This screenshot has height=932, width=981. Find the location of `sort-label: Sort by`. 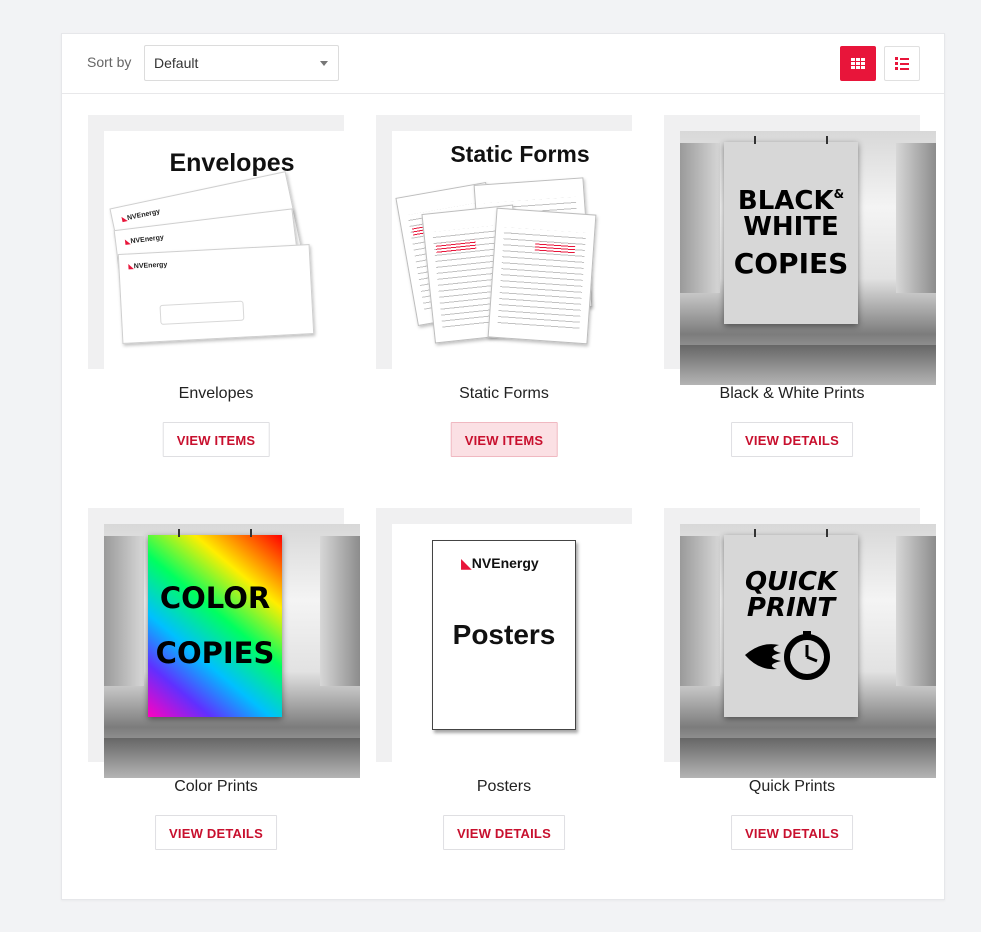

sort-label: Sort by is located at coordinates (109, 62).